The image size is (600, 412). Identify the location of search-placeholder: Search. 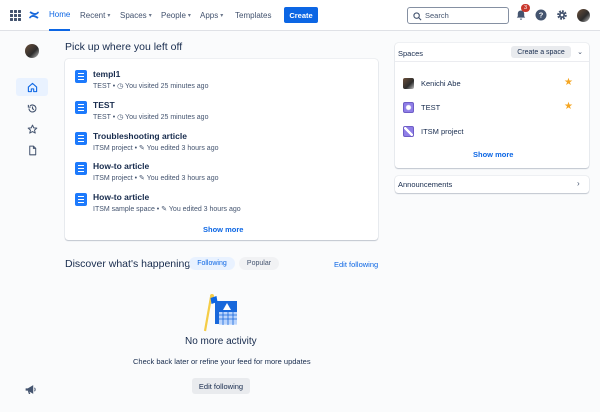
(437, 15).